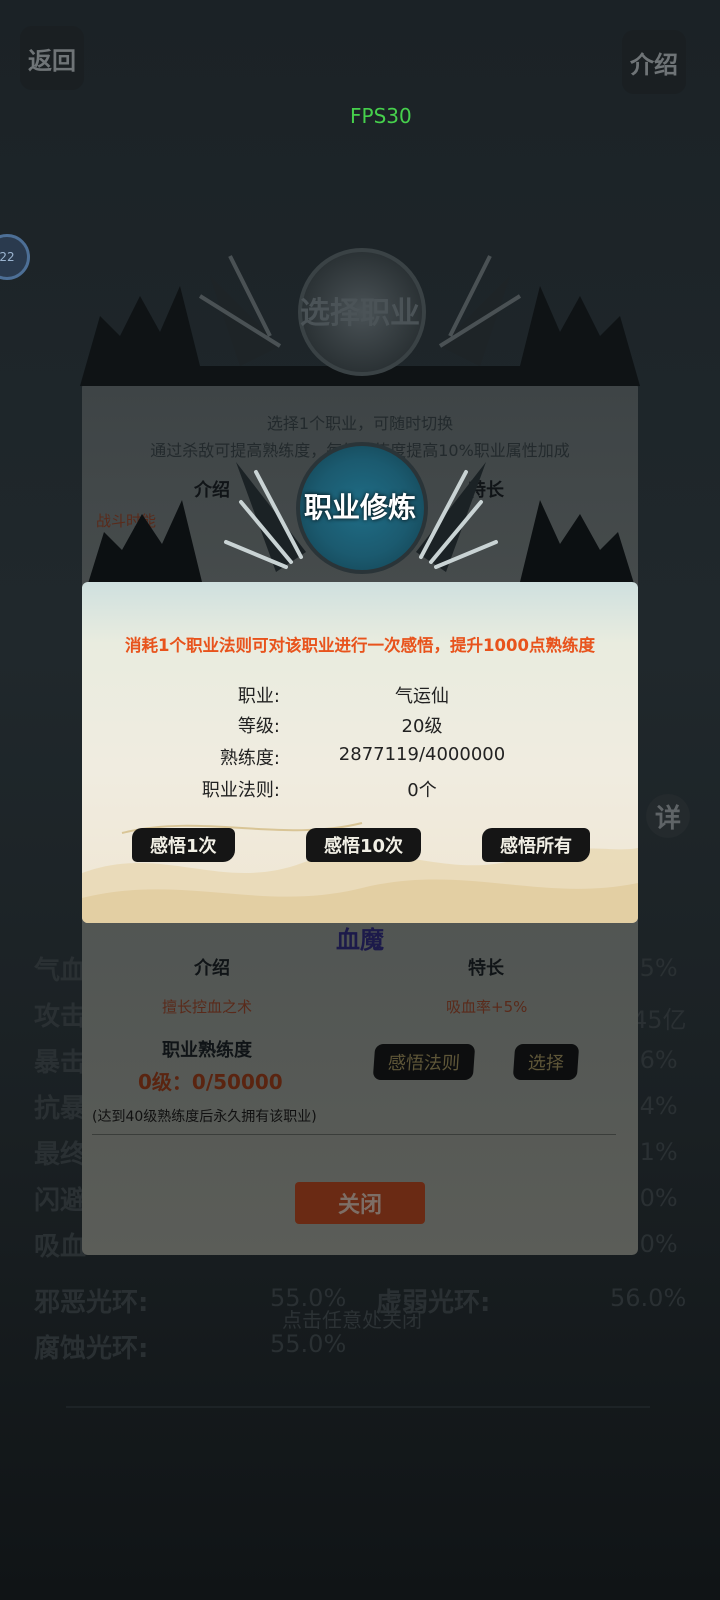 The image size is (720, 1600). Describe the element at coordinates (360, 940) in the screenshot. I see `job-name: 血魔` at that location.